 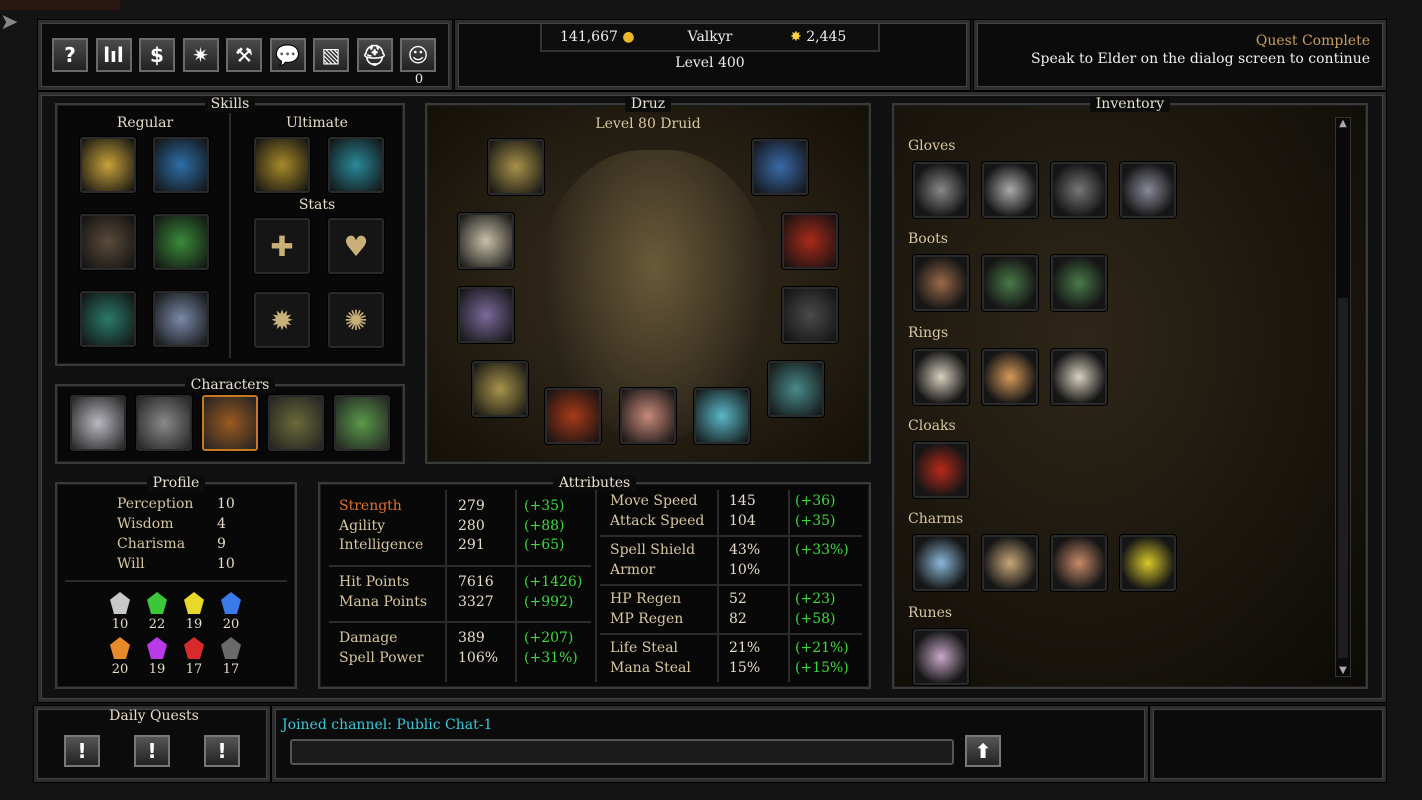 What do you see at coordinates (932, 425) in the screenshot?
I see `inventory-category-cloaks: Cloaks` at bounding box center [932, 425].